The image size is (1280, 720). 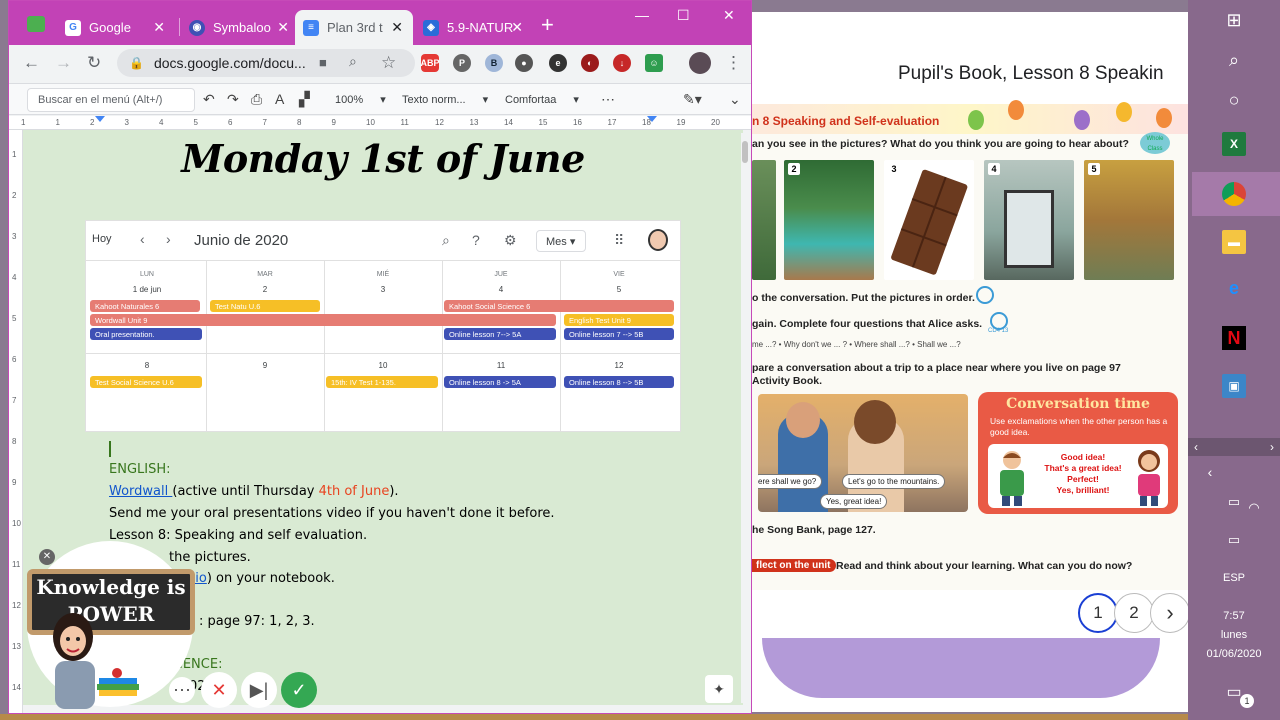 What do you see at coordinates (140, 491) in the screenshot?
I see `wordwall-link: Wordwall` at bounding box center [140, 491].